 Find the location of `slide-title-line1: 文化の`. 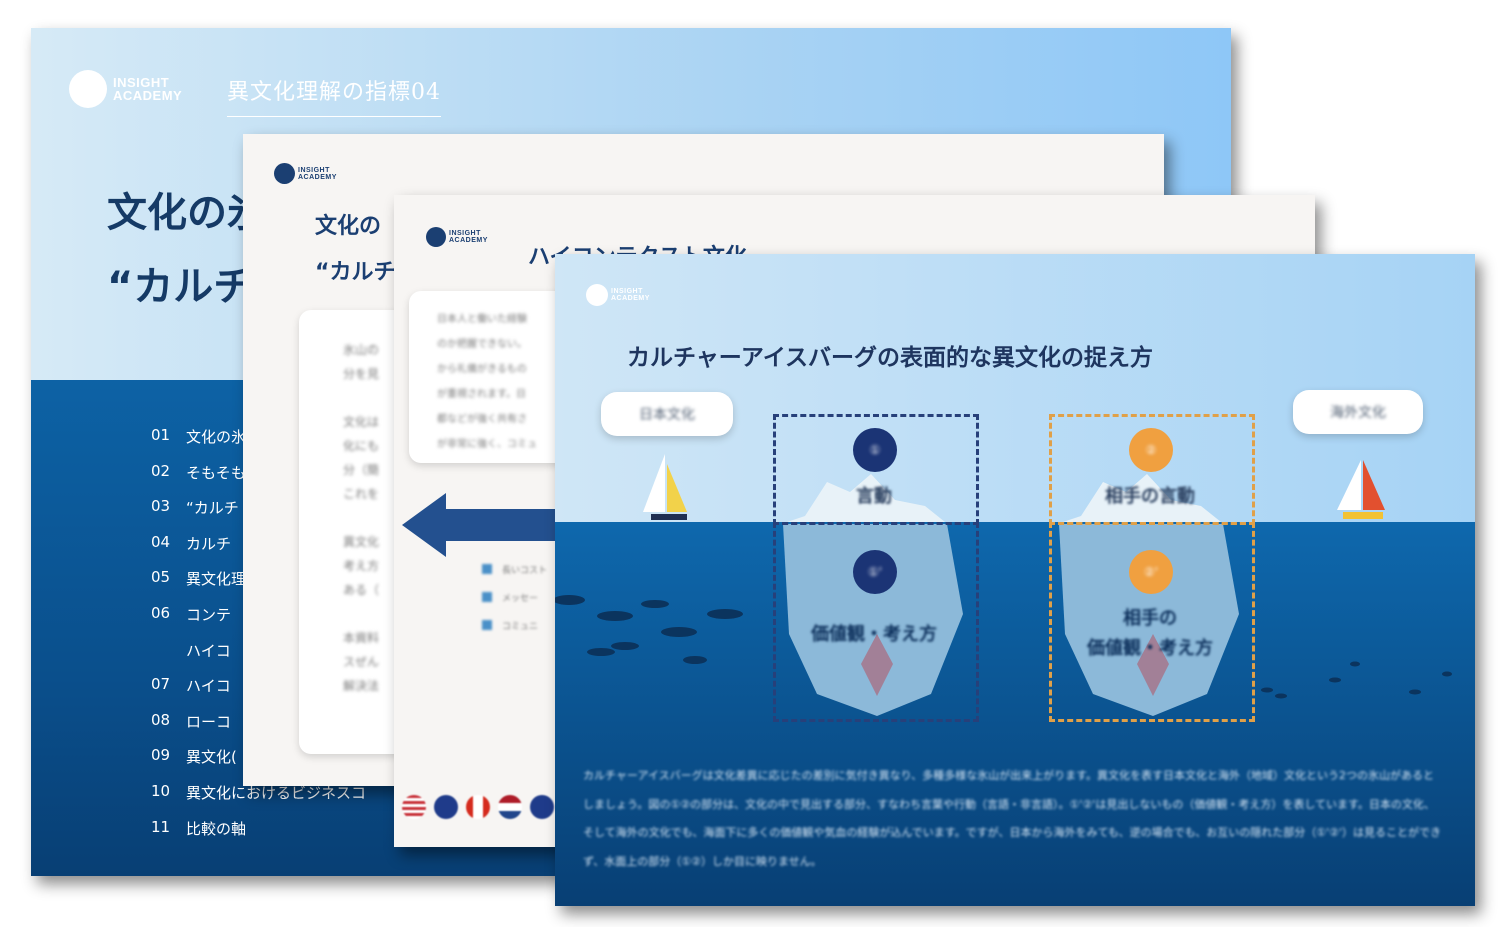

slide-title-line1: 文化の is located at coordinates (348, 226).